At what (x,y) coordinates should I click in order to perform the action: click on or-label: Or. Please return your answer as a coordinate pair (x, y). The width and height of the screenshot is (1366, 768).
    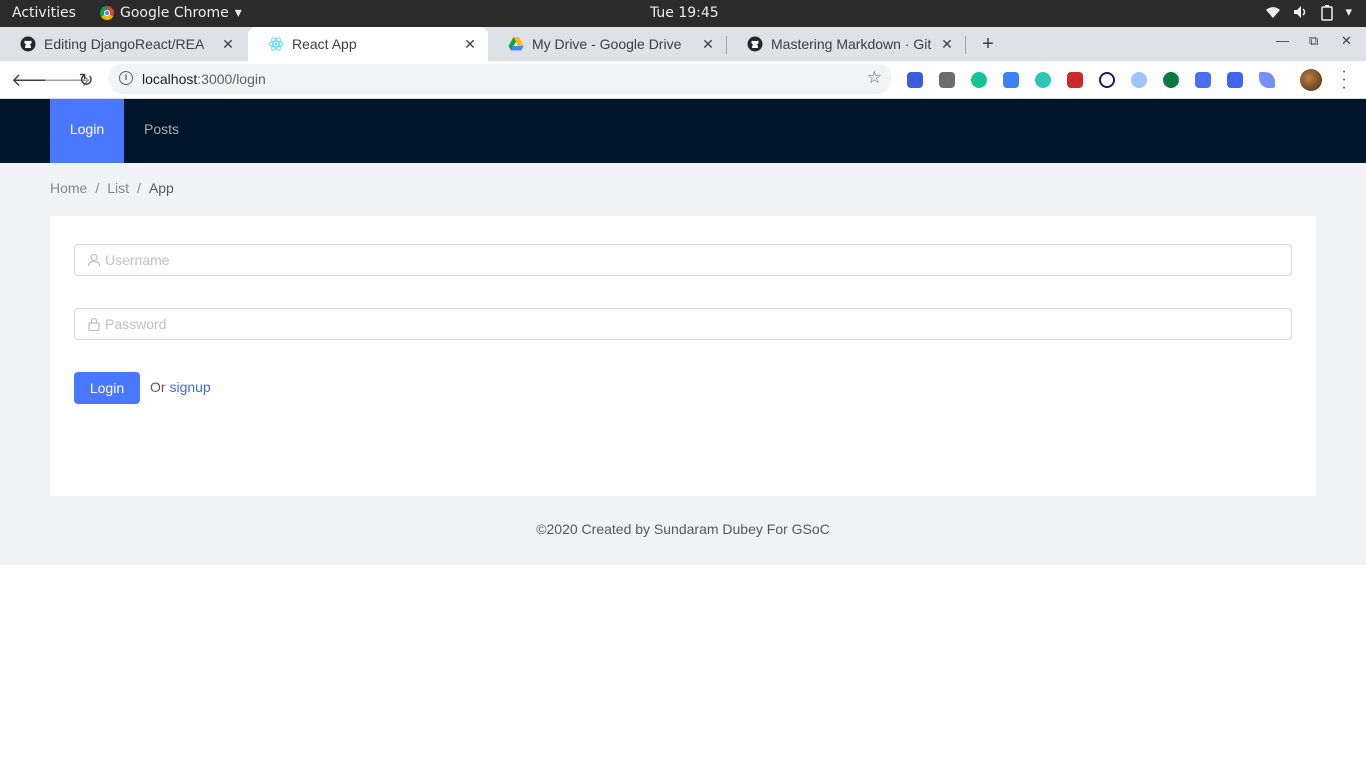
    Looking at the image, I should click on (158, 387).